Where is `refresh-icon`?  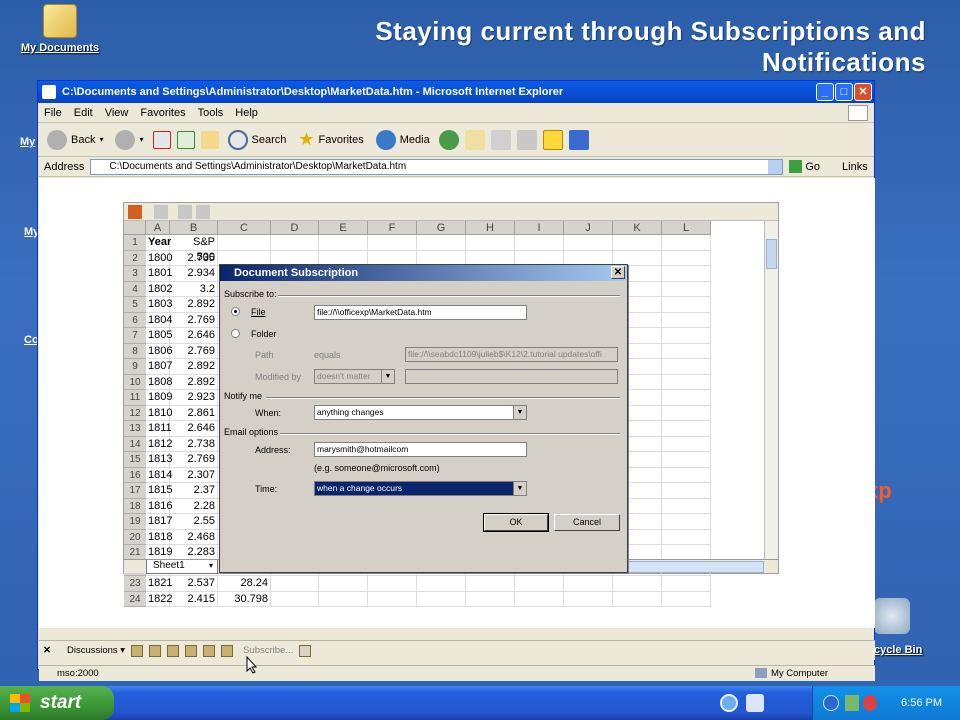 refresh-icon is located at coordinates (185, 139).